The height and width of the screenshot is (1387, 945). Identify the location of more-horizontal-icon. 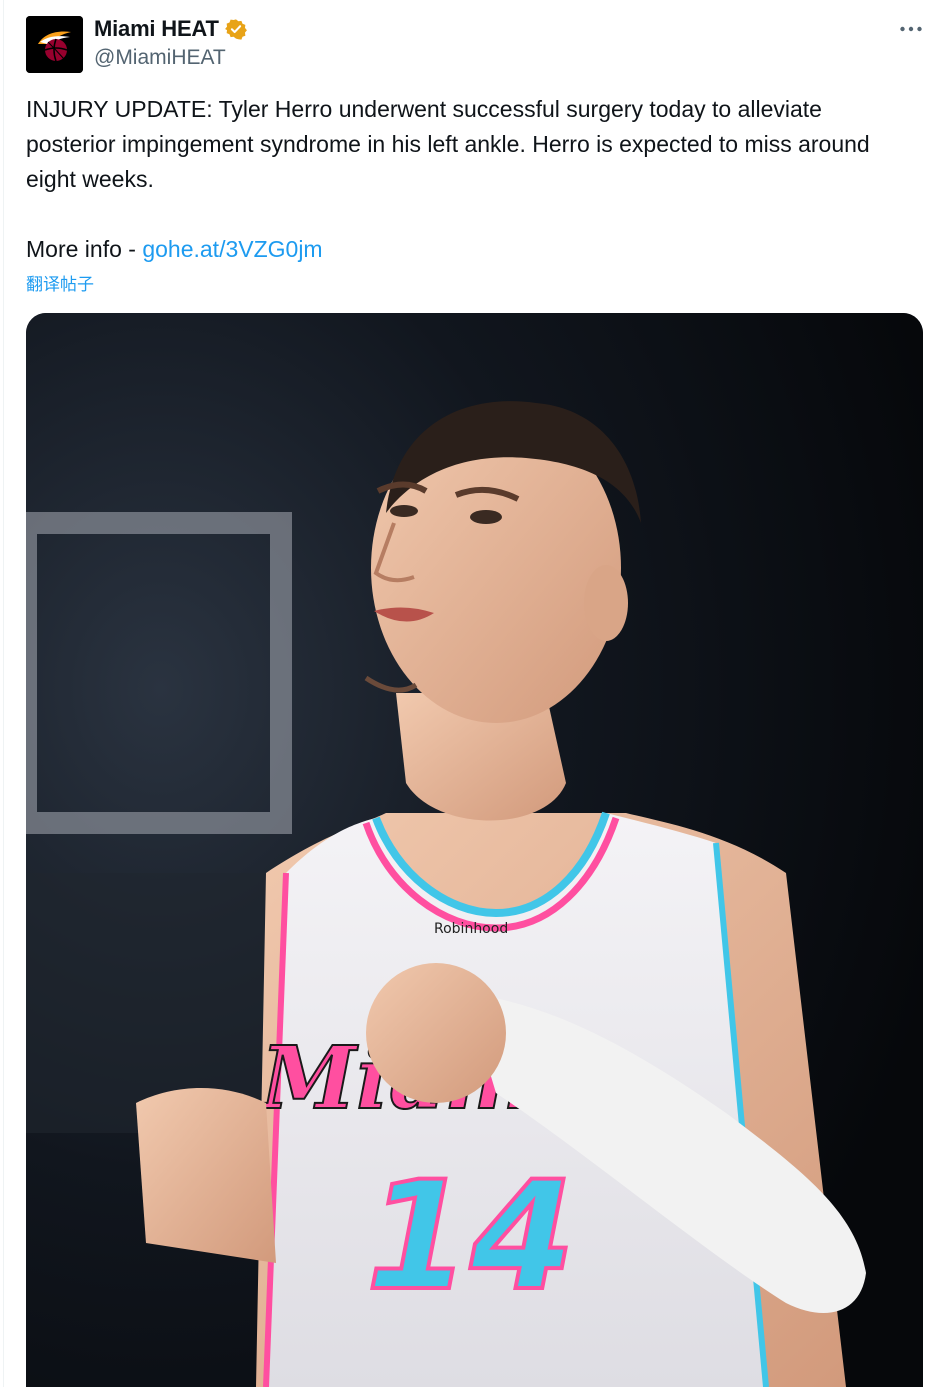
(911, 29).